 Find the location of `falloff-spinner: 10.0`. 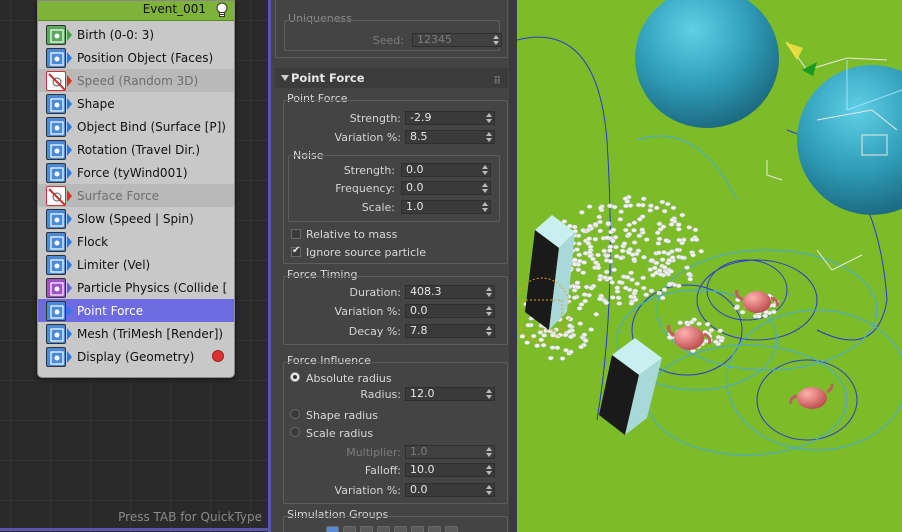

falloff-spinner: 10.0 is located at coordinates (450, 470).